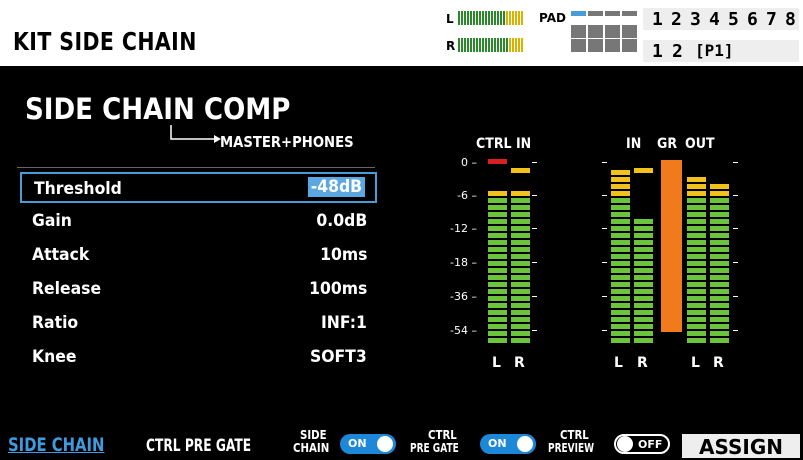  What do you see at coordinates (344, 323) in the screenshot?
I see `param-value: INF:1` at bounding box center [344, 323].